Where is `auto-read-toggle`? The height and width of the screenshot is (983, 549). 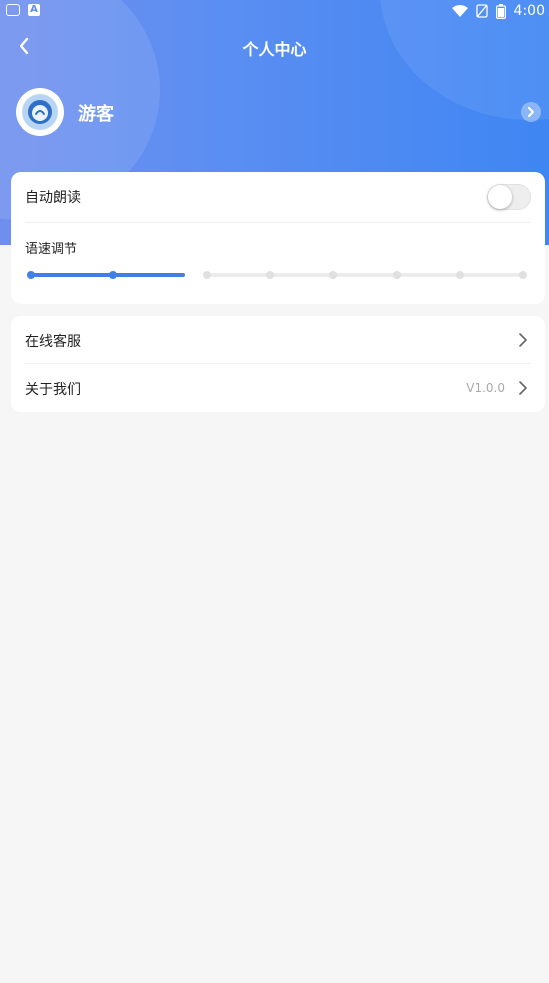
auto-read-toggle is located at coordinates (509, 197).